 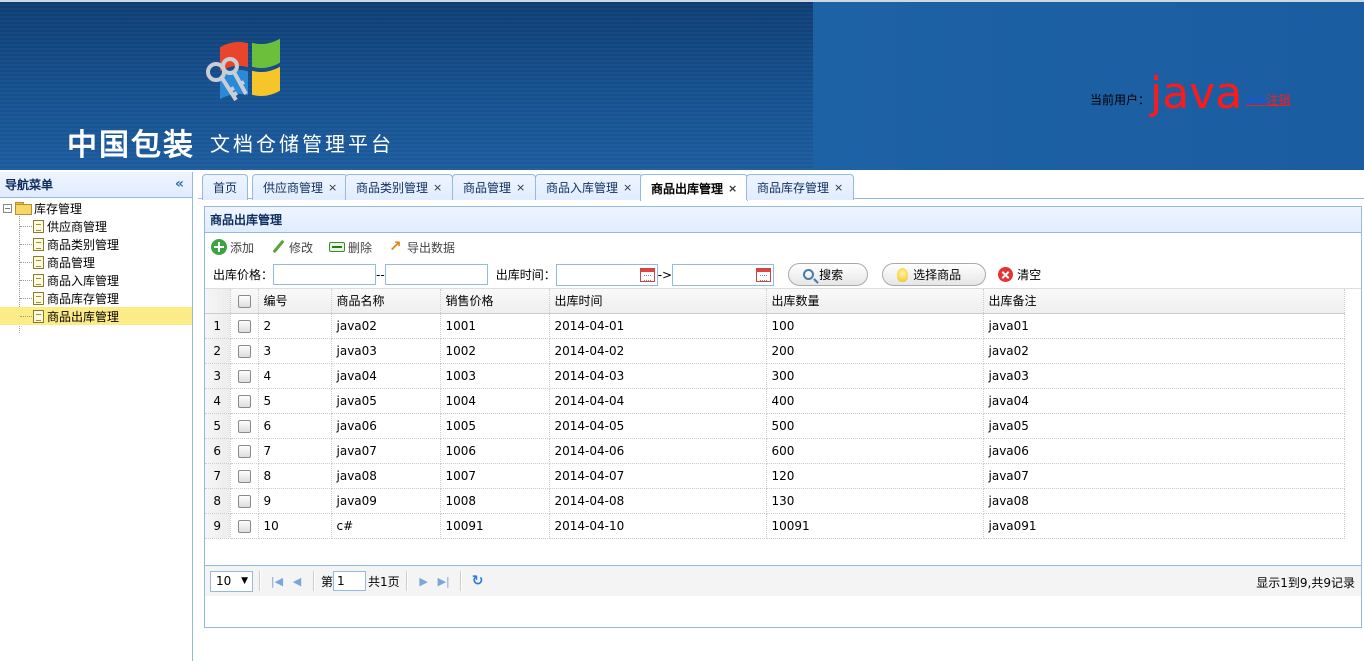 I want to click on tab-stock-out: 商品出库管理 ×, so click(x=694, y=187).